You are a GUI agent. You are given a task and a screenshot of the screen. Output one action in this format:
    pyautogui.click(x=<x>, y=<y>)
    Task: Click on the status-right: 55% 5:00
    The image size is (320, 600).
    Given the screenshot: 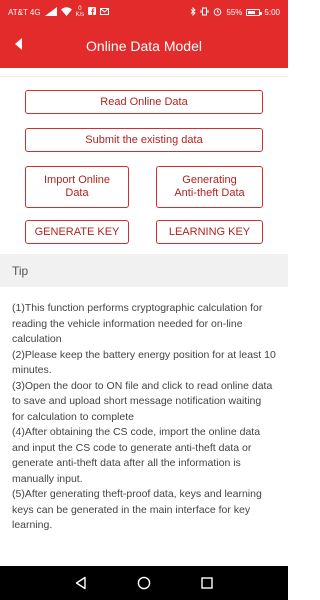 What is the action you would take?
    pyautogui.click(x=235, y=12)
    